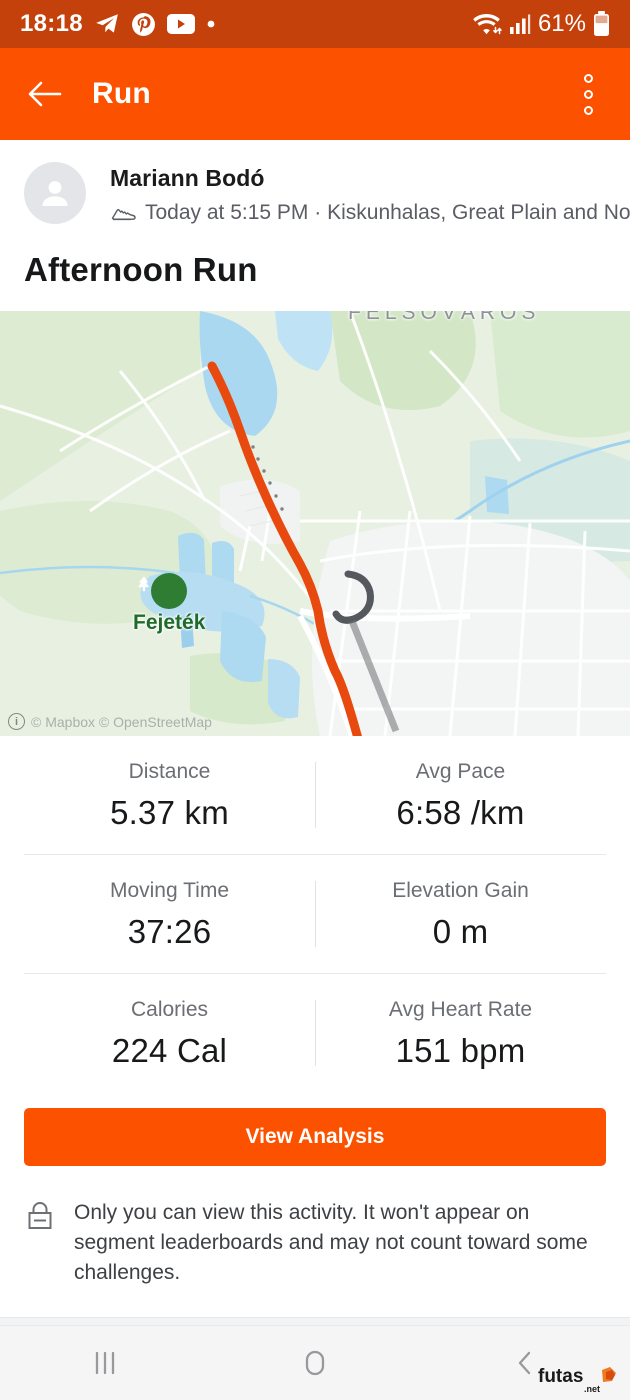 Image resolution: width=630 pixels, height=1400 pixels. What do you see at coordinates (560, 1376) in the screenshot?
I see `watermark-text: futas` at bounding box center [560, 1376].